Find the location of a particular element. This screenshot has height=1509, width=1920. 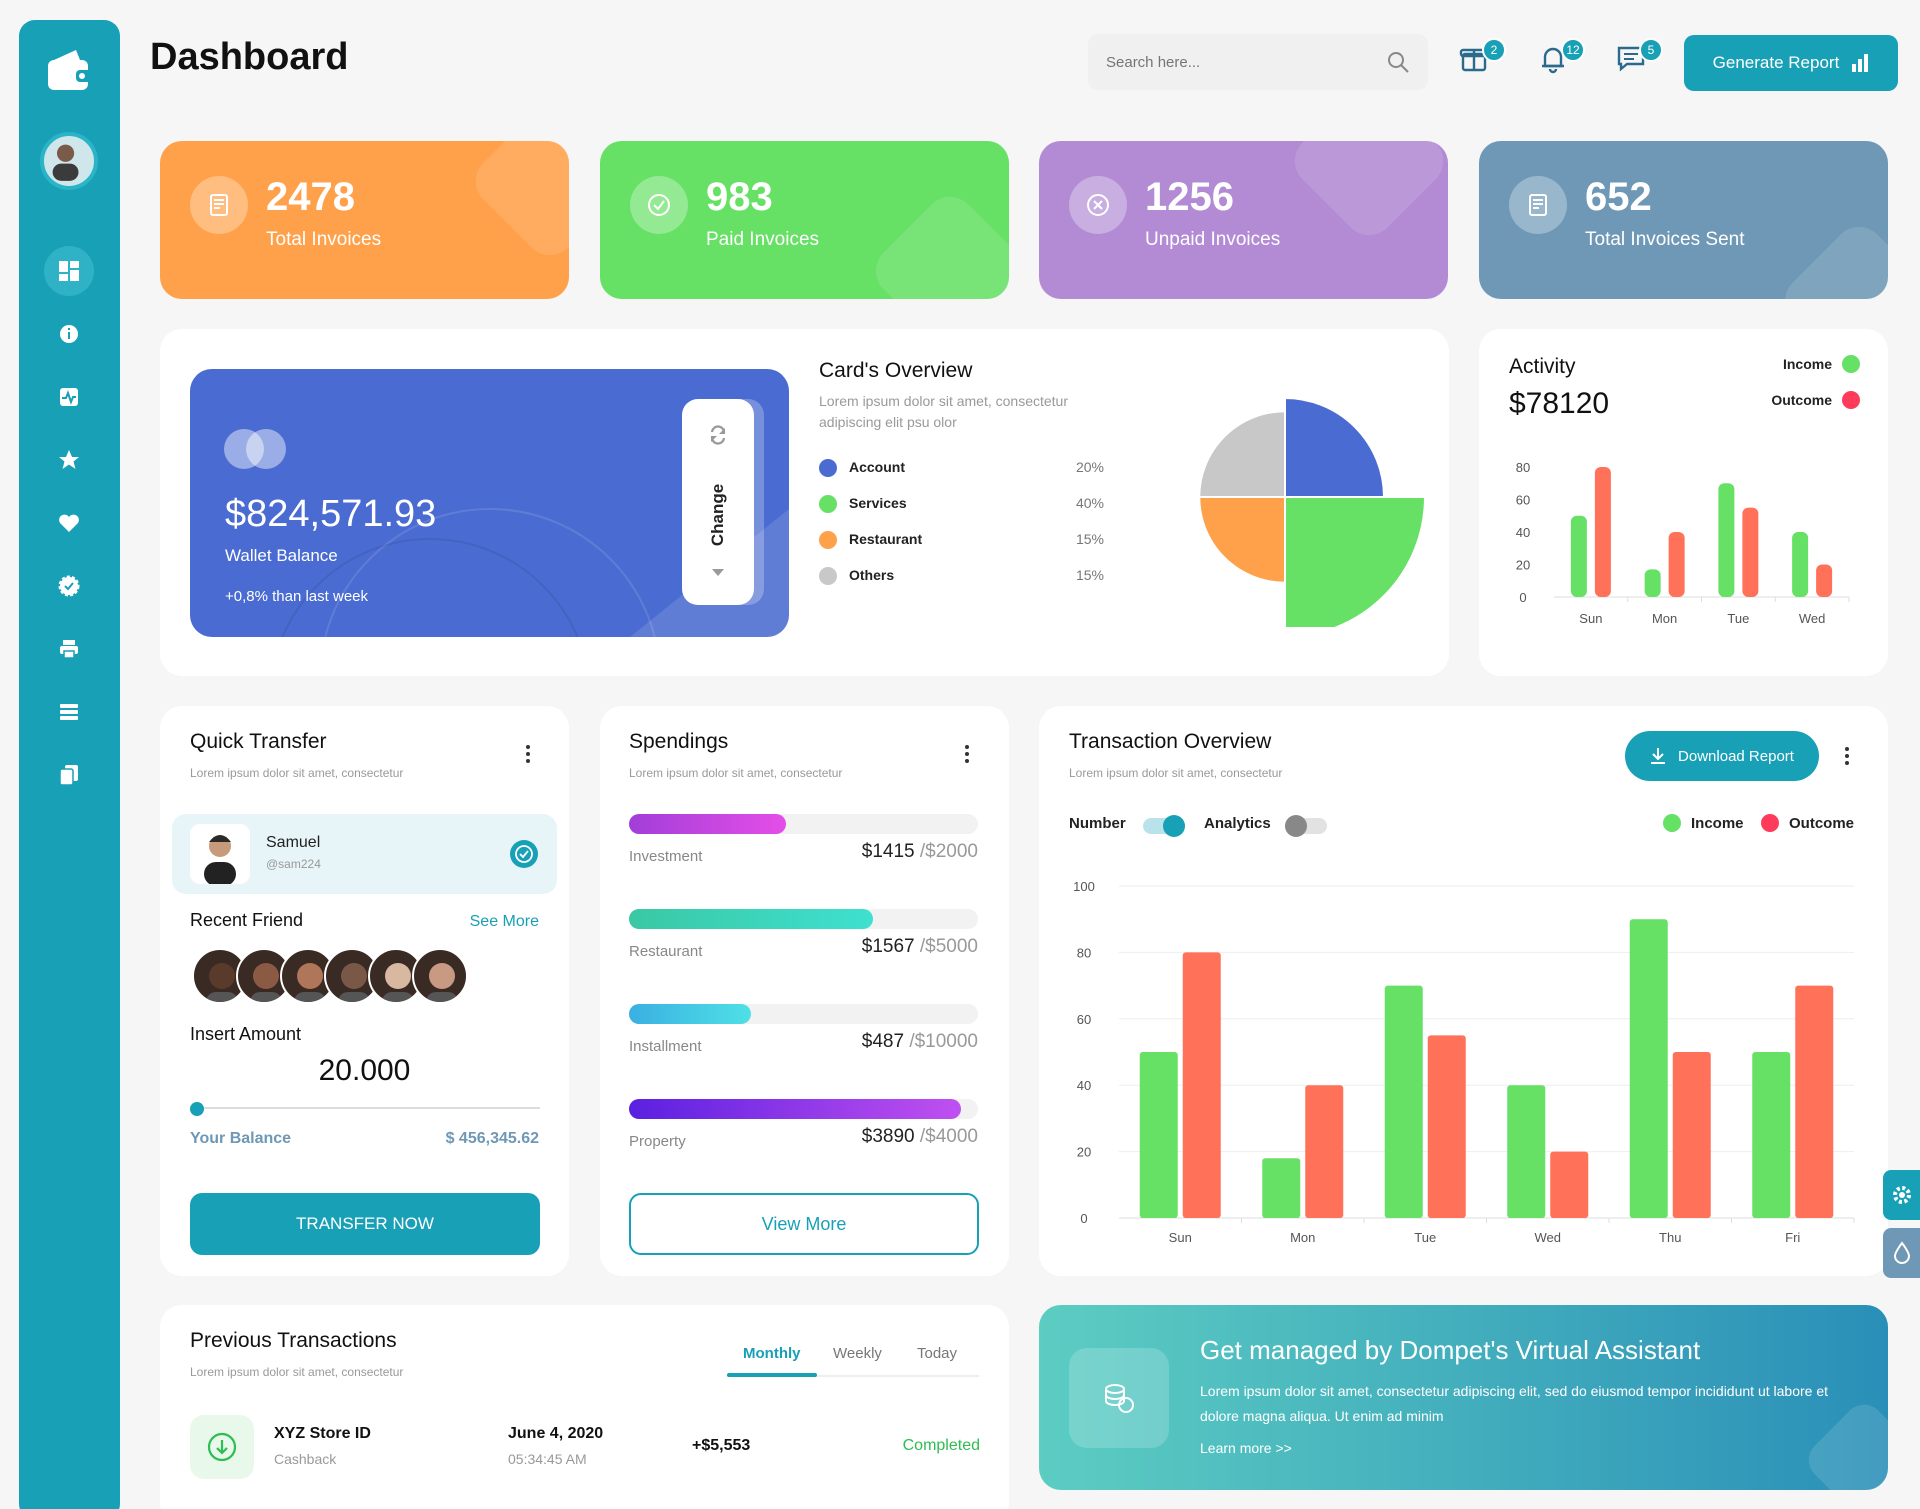

heart-icon is located at coordinates (69, 523).